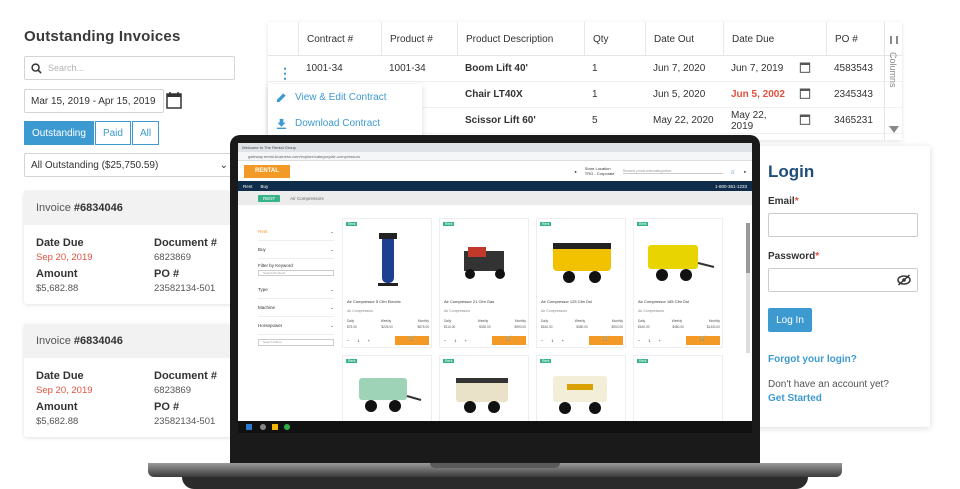 The image size is (960, 489). What do you see at coordinates (672, 171) in the screenshot?
I see `site-search-input: Search products/categories` at bounding box center [672, 171].